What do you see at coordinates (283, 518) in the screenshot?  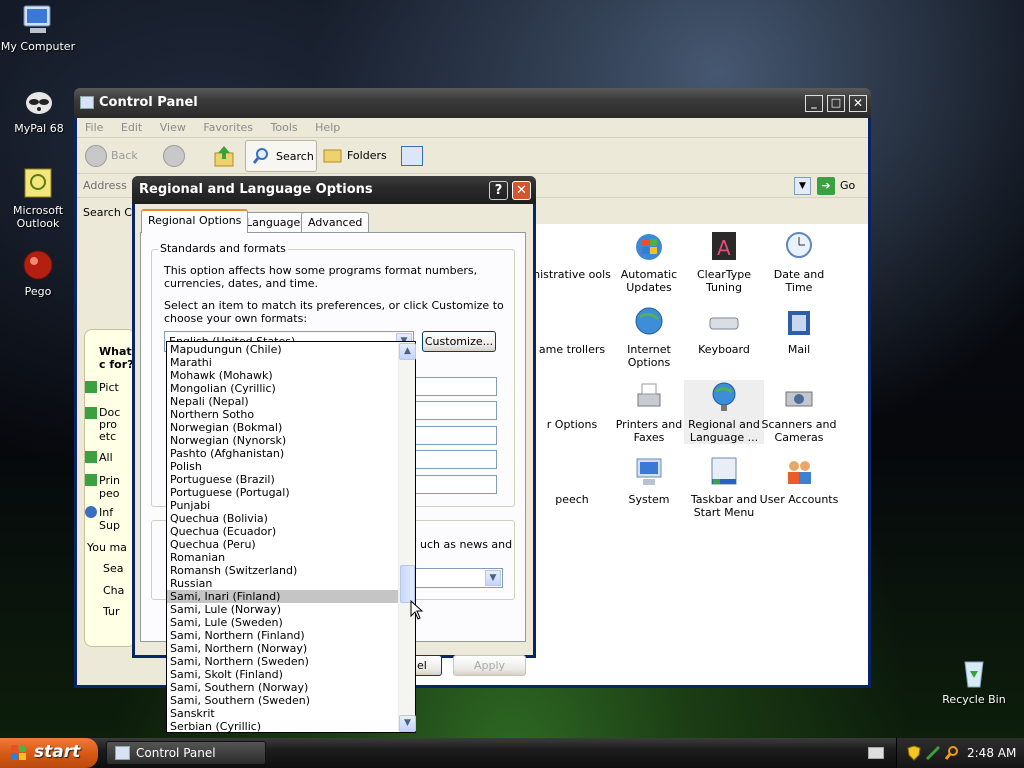 I see `locale-list-item: Quechua (Bolivia)` at bounding box center [283, 518].